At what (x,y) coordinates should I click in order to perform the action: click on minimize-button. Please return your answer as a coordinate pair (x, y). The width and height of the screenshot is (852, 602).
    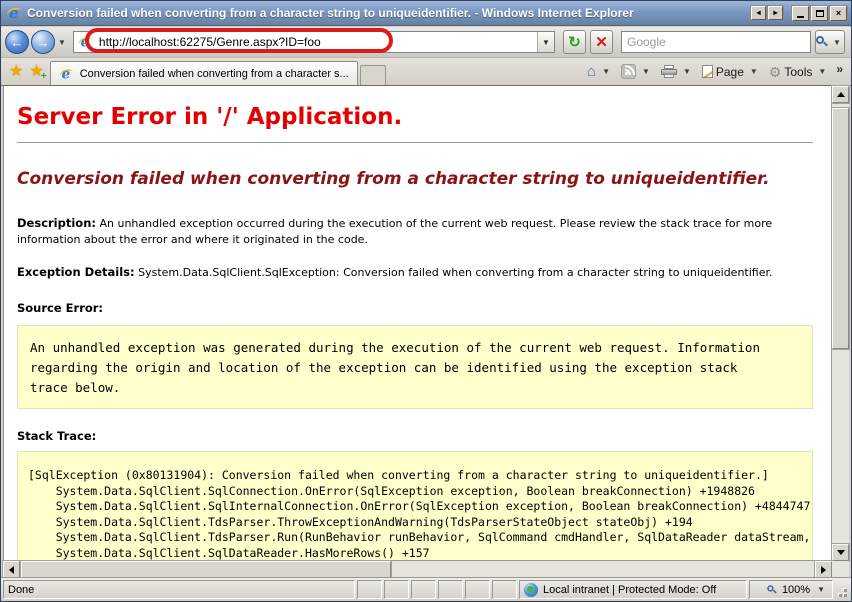
    Looking at the image, I should click on (800, 13).